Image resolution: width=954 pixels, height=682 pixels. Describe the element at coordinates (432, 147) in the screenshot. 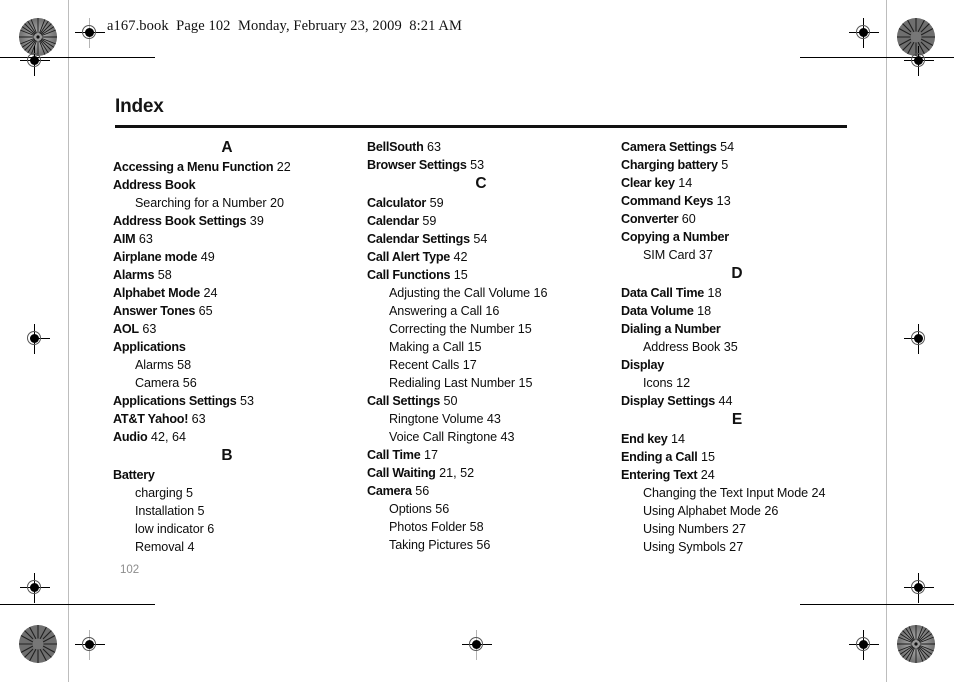

I see `index-entry-page-number: 63` at that location.